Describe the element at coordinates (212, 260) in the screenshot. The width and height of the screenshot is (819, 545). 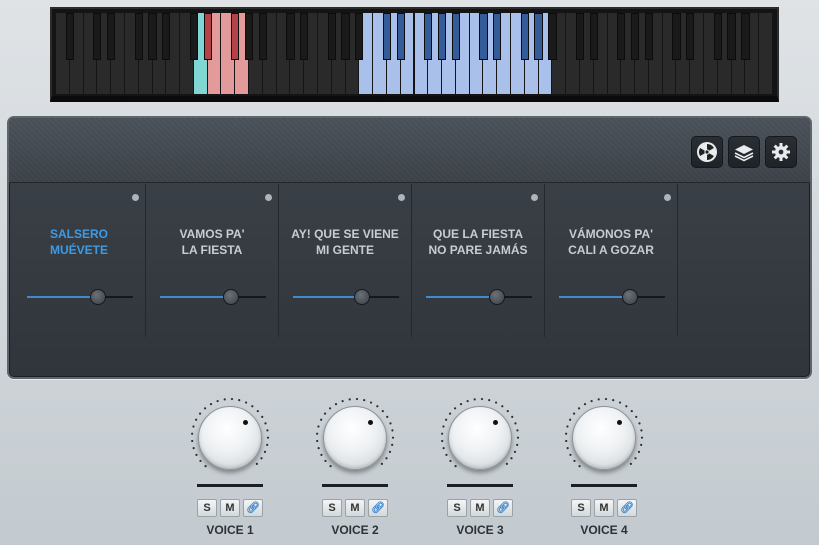
I see `slot-2: VAMOS PA' LA FIESTA` at that location.